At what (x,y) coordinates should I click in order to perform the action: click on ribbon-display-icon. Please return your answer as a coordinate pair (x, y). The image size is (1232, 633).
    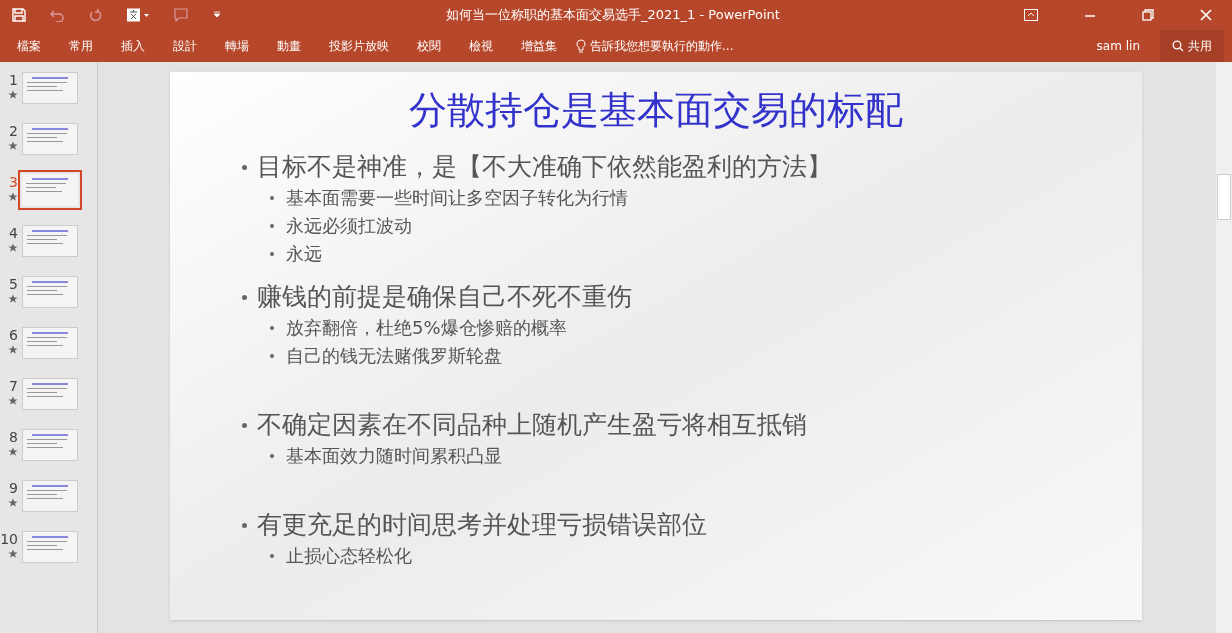
    Looking at the image, I should click on (1031, 15).